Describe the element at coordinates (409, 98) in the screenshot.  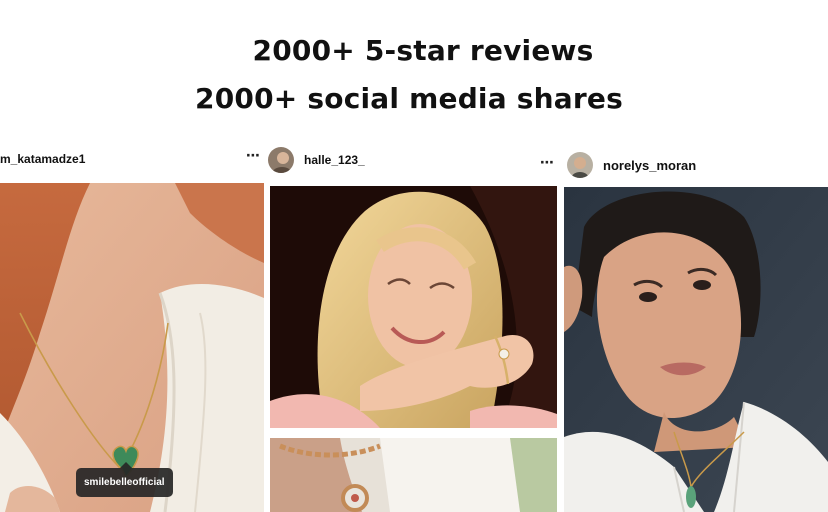
I see `headline-shares: 2000+ social media shares` at that location.